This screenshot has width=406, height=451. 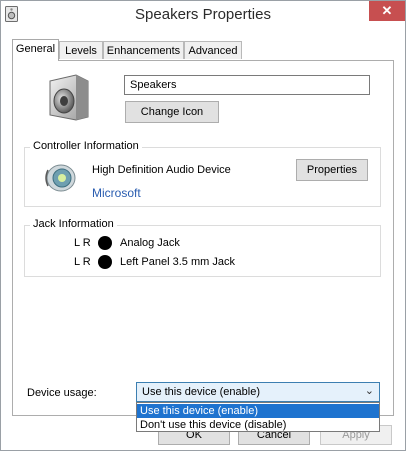 I want to click on tab-levels: Levels, so click(x=81, y=50).